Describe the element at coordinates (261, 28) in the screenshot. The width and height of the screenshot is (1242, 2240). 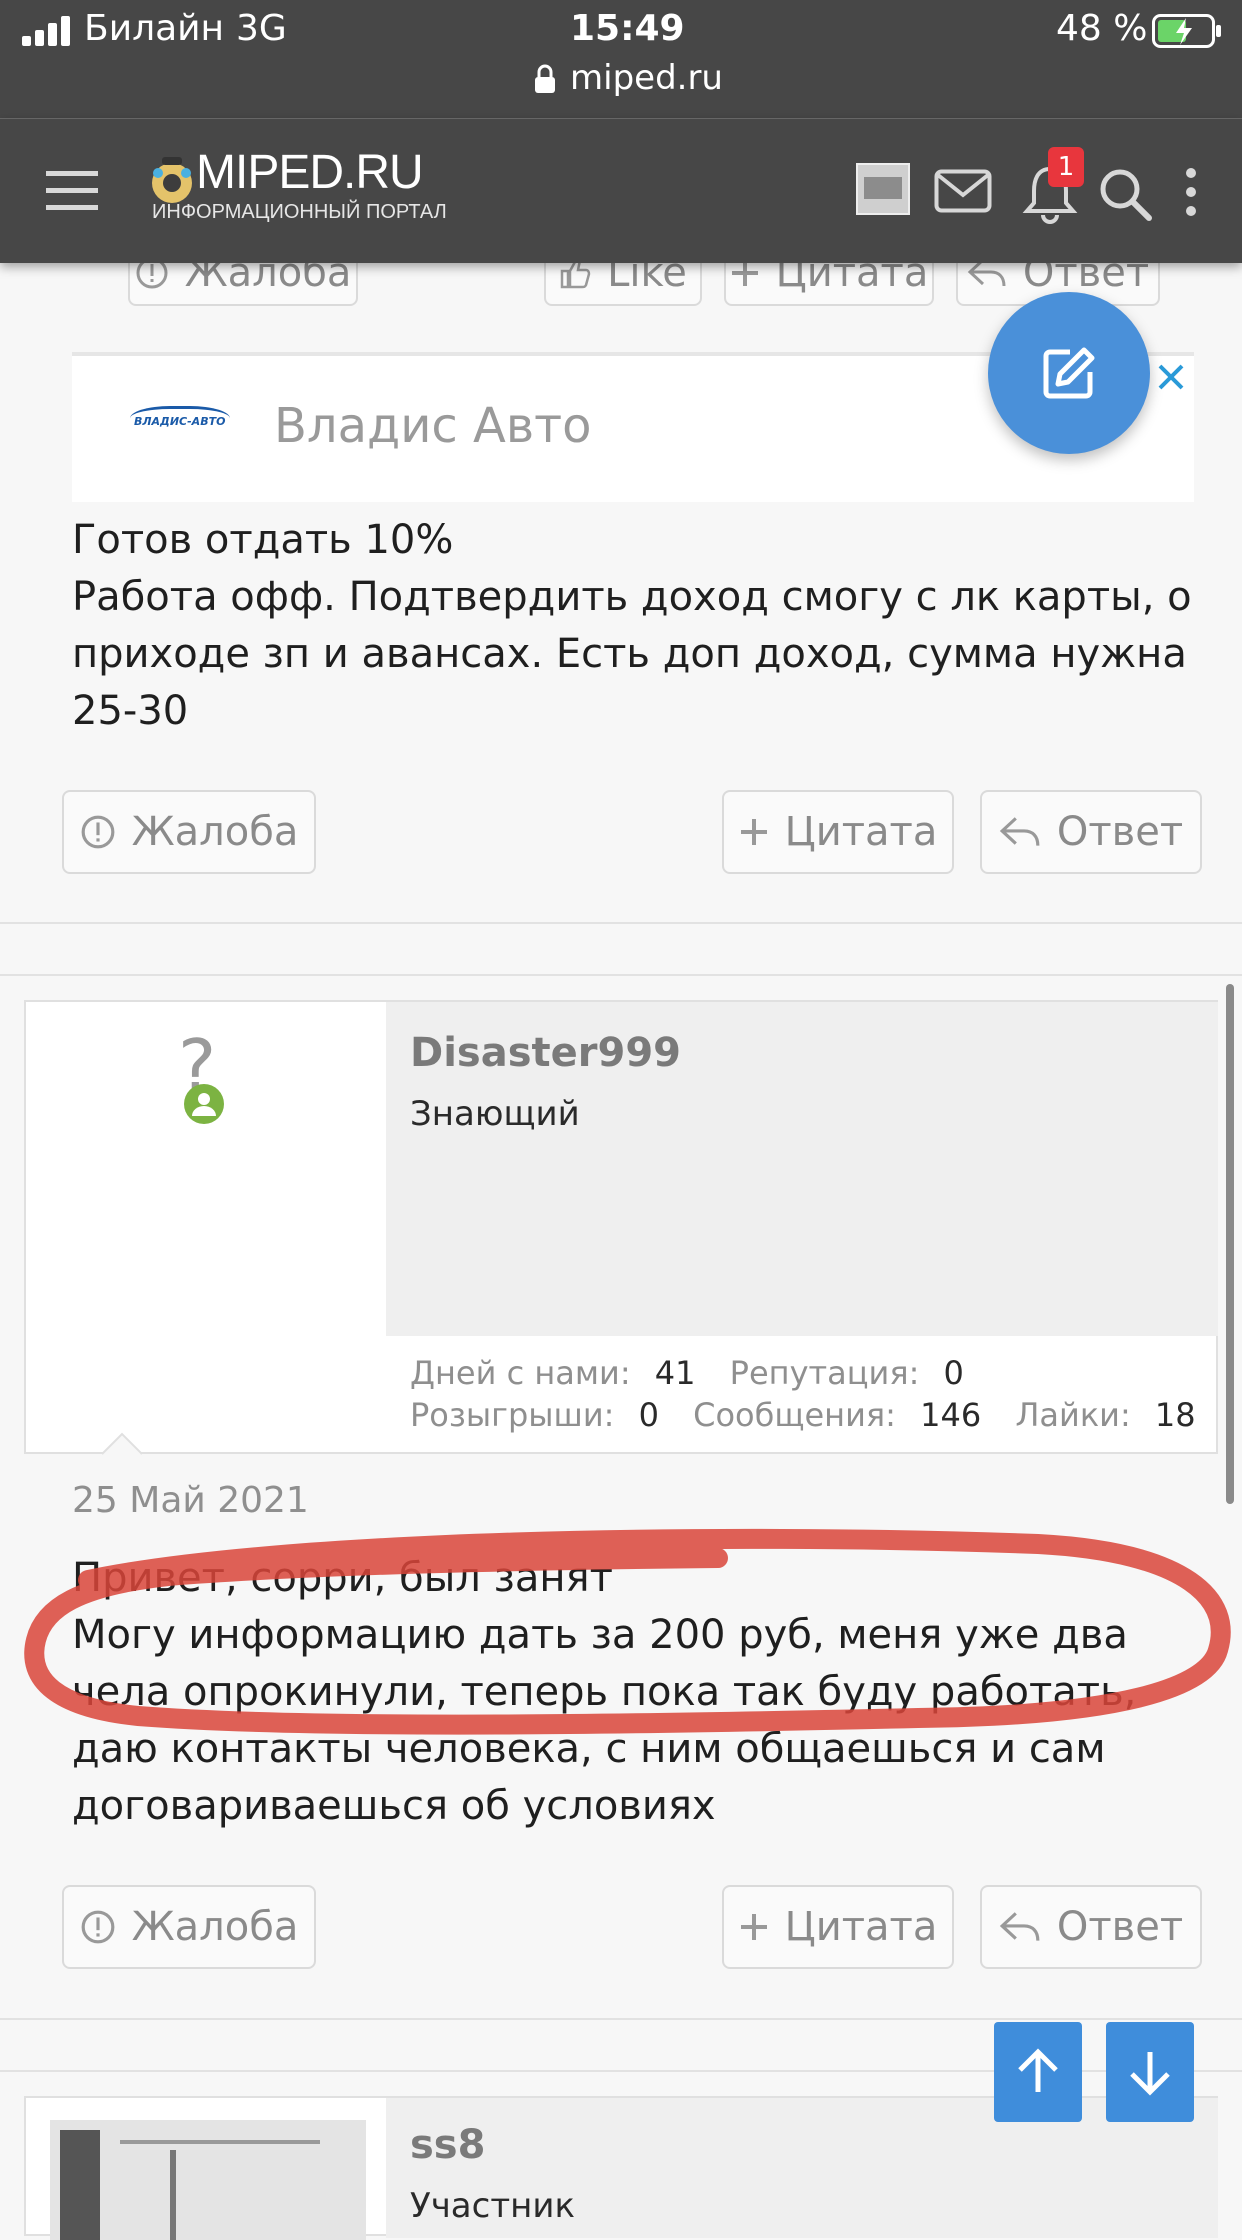
I see `network-type: 3G` at that location.